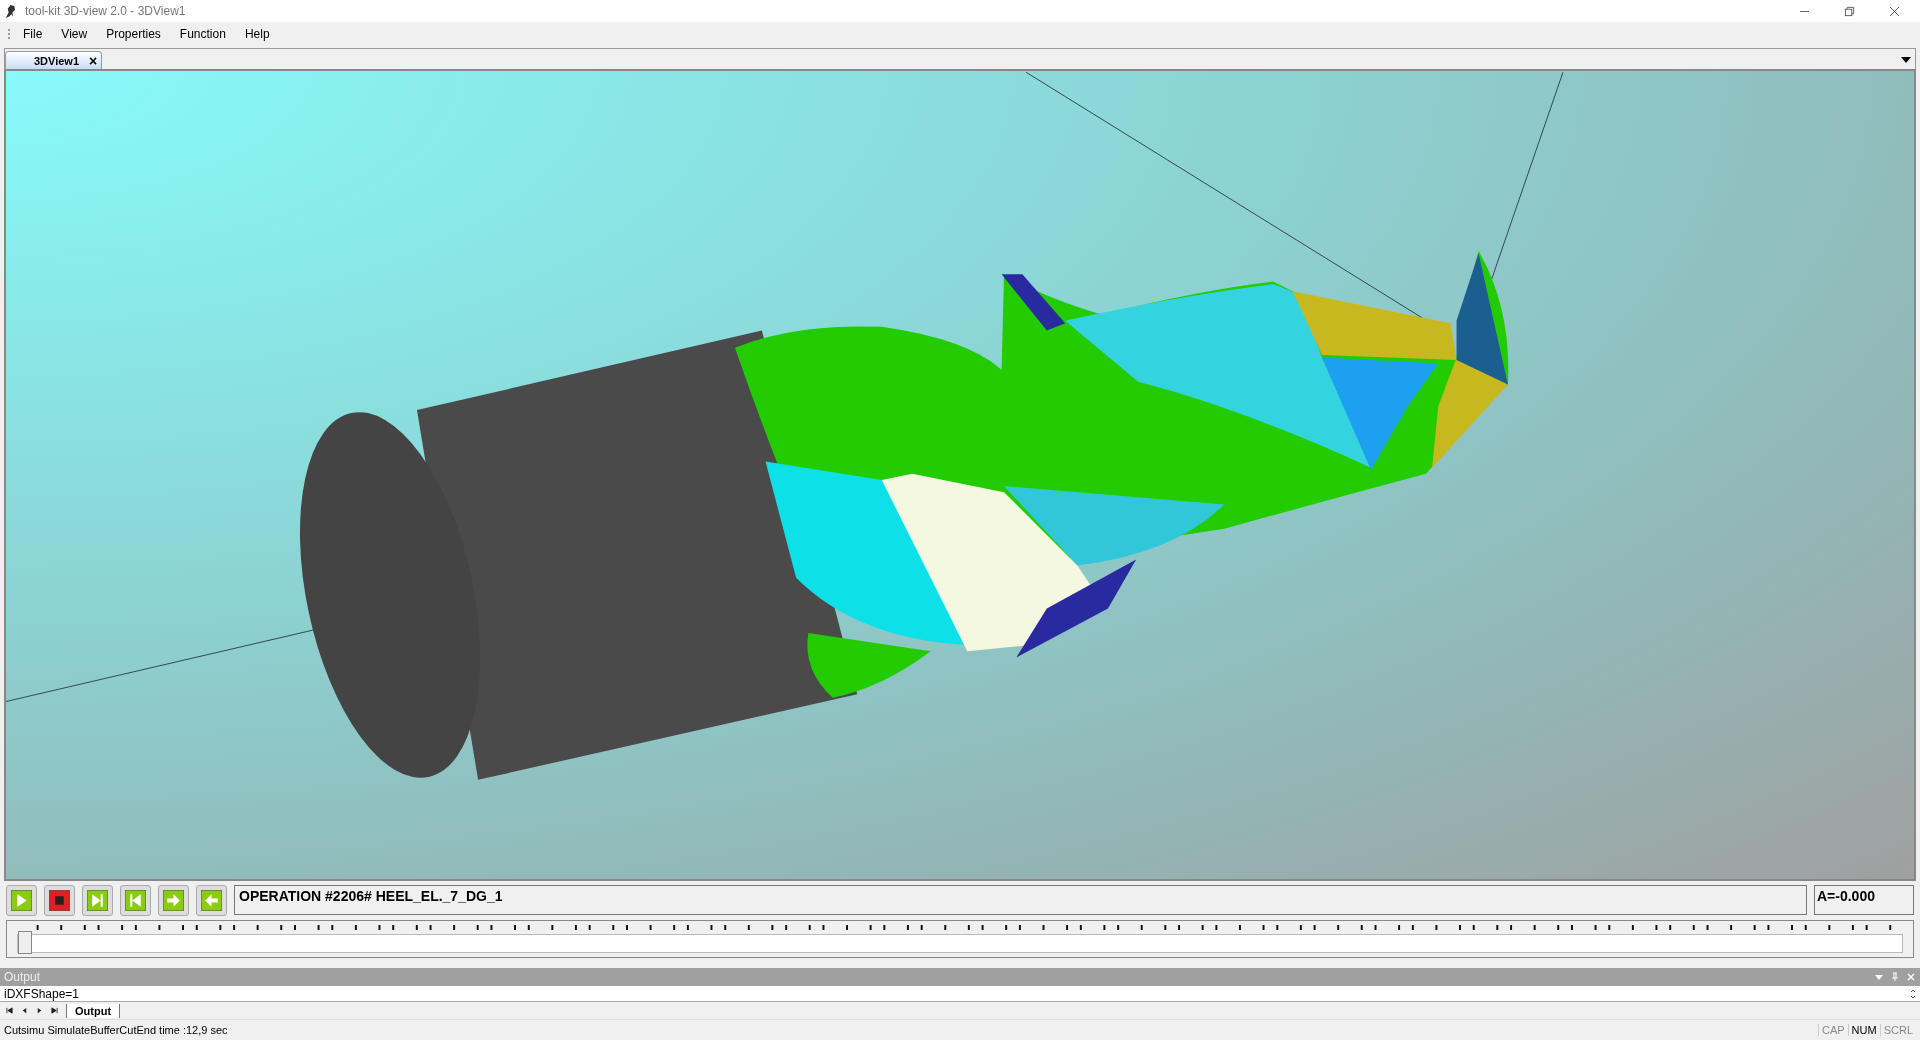 This screenshot has width=1920, height=1040. Describe the element at coordinates (1832, 1030) in the screenshot. I see `status-indicator: CAP` at that location.